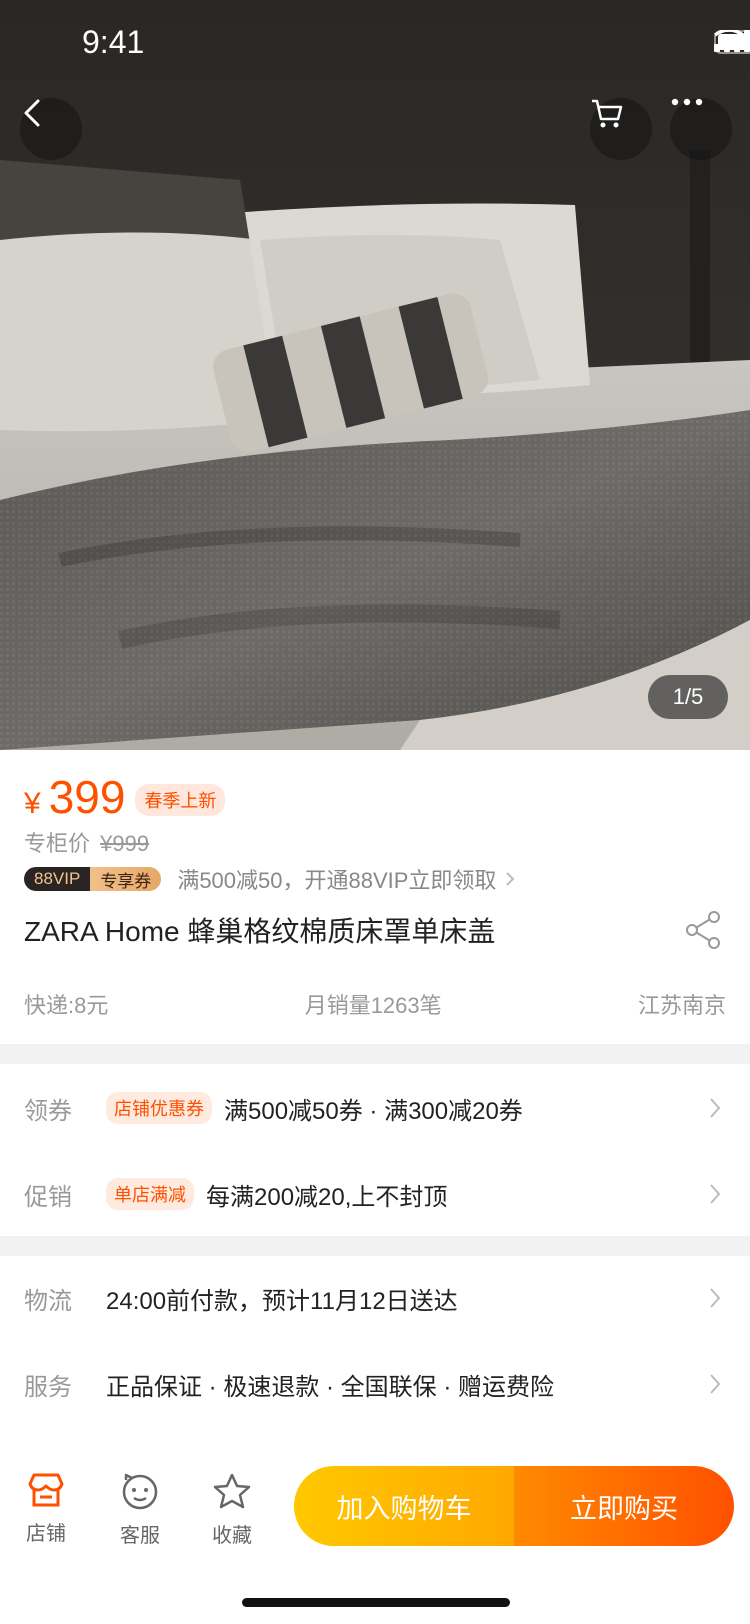  I want to click on customer-service-nav-item: 客服, so click(140, 1510).